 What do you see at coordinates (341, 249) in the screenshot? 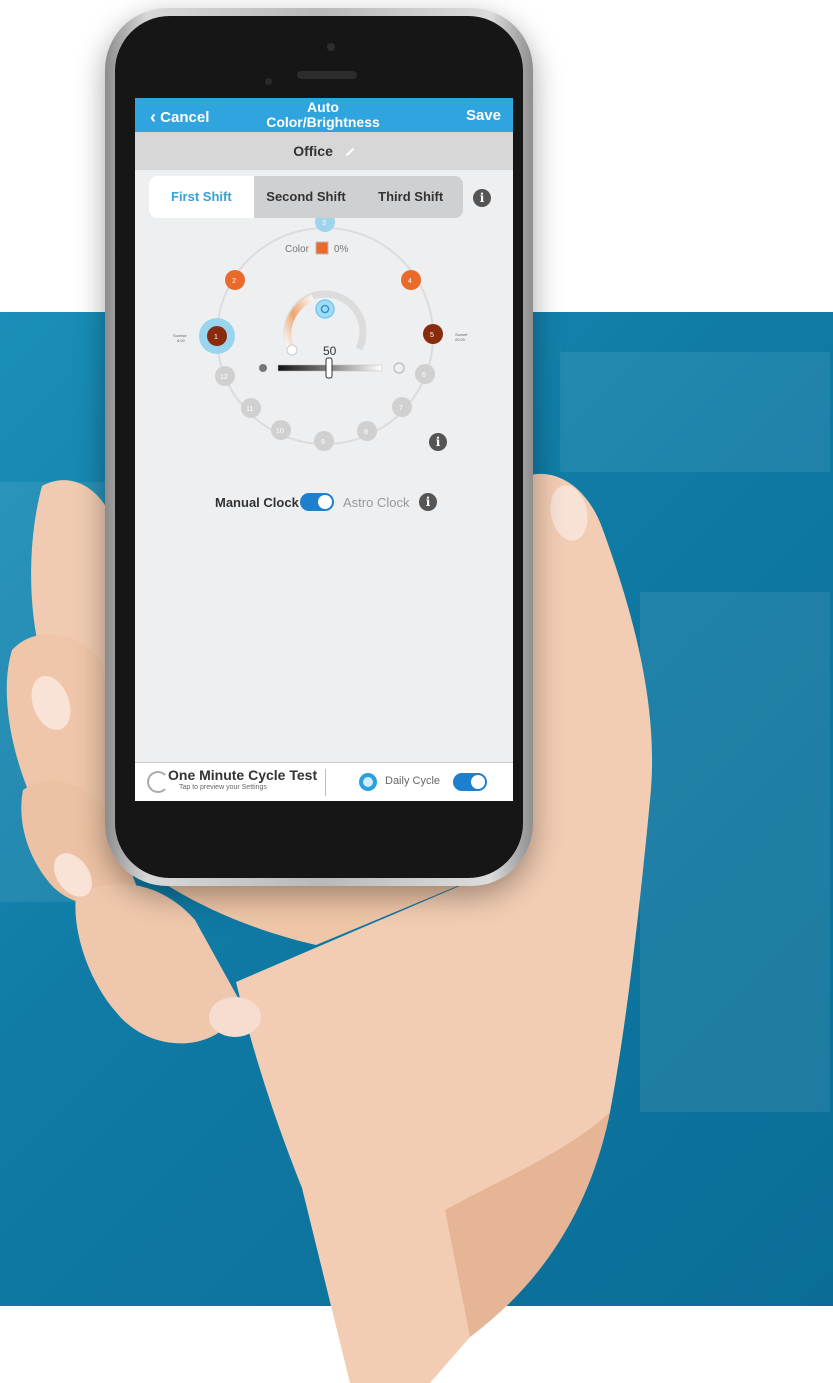
I see `color-percent: 0%` at bounding box center [341, 249].